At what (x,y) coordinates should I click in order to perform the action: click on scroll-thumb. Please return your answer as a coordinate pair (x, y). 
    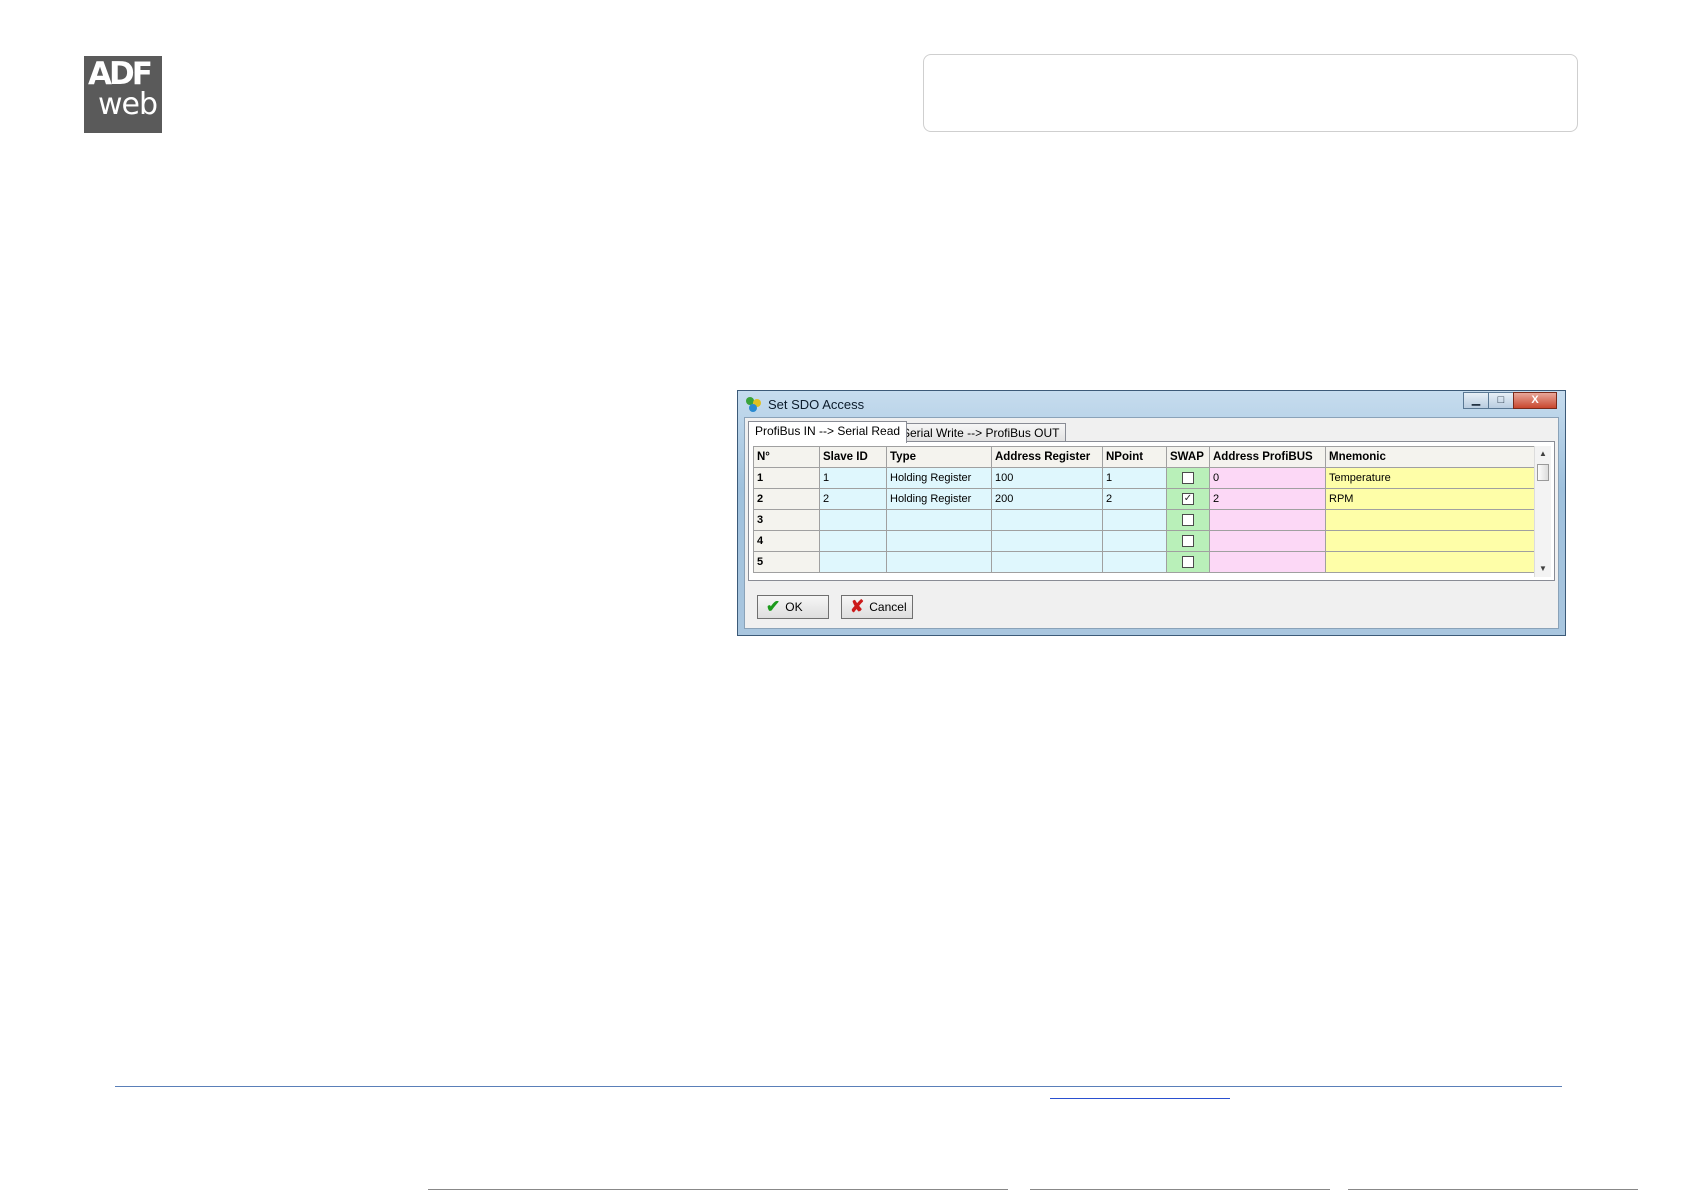
    Looking at the image, I should click on (1543, 472).